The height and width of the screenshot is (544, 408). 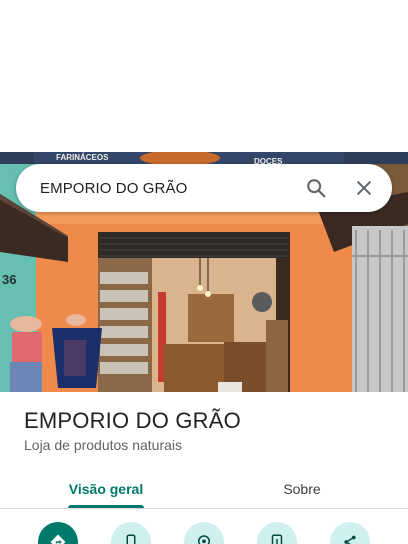 I want to click on send-to-phone-icon, so click(x=277, y=539).